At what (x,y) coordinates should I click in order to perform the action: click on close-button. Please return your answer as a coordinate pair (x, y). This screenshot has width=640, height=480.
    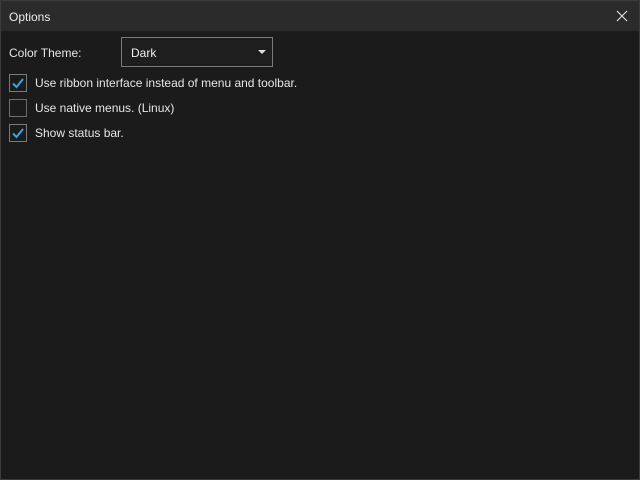
    Looking at the image, I should click on (622, 16).